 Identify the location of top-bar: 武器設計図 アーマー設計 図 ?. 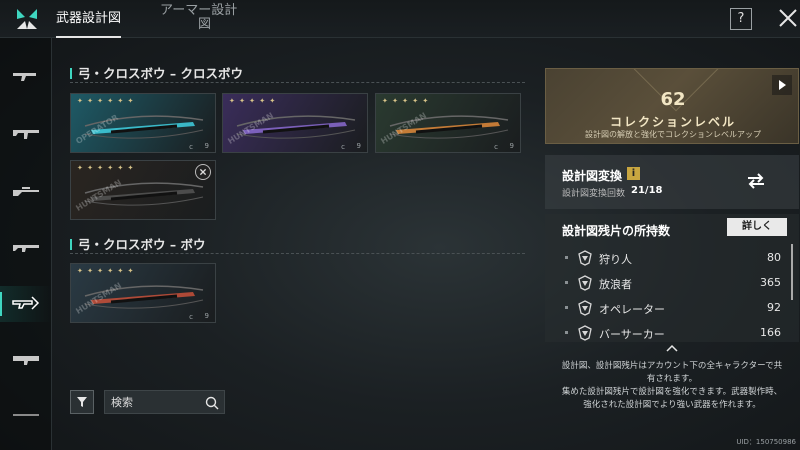
(400, 19).